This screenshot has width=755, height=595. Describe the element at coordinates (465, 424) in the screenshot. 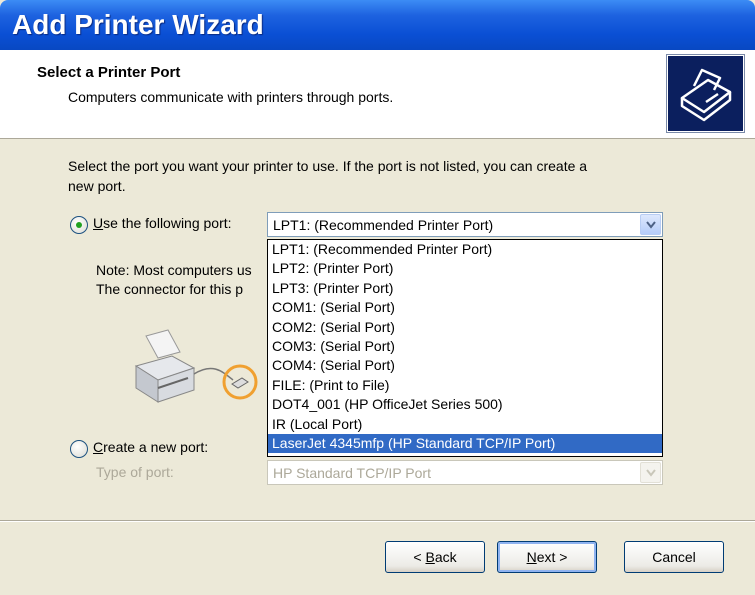

I see `port-option: IR (Local Port)` at that location.